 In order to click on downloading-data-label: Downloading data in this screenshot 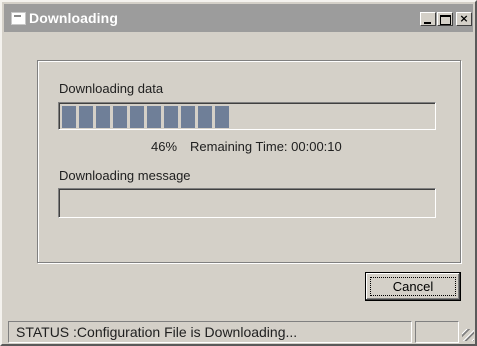, I will do `click(111, 88)`.